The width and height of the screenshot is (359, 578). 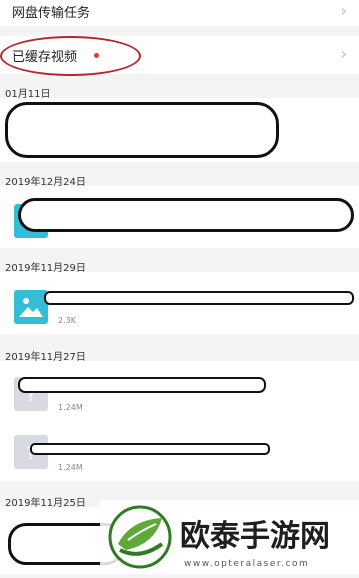 What do you see at coordinates (67, 320) in the screenshot?
I see `file-size: 2.3K` at bounding box center [67, 320].